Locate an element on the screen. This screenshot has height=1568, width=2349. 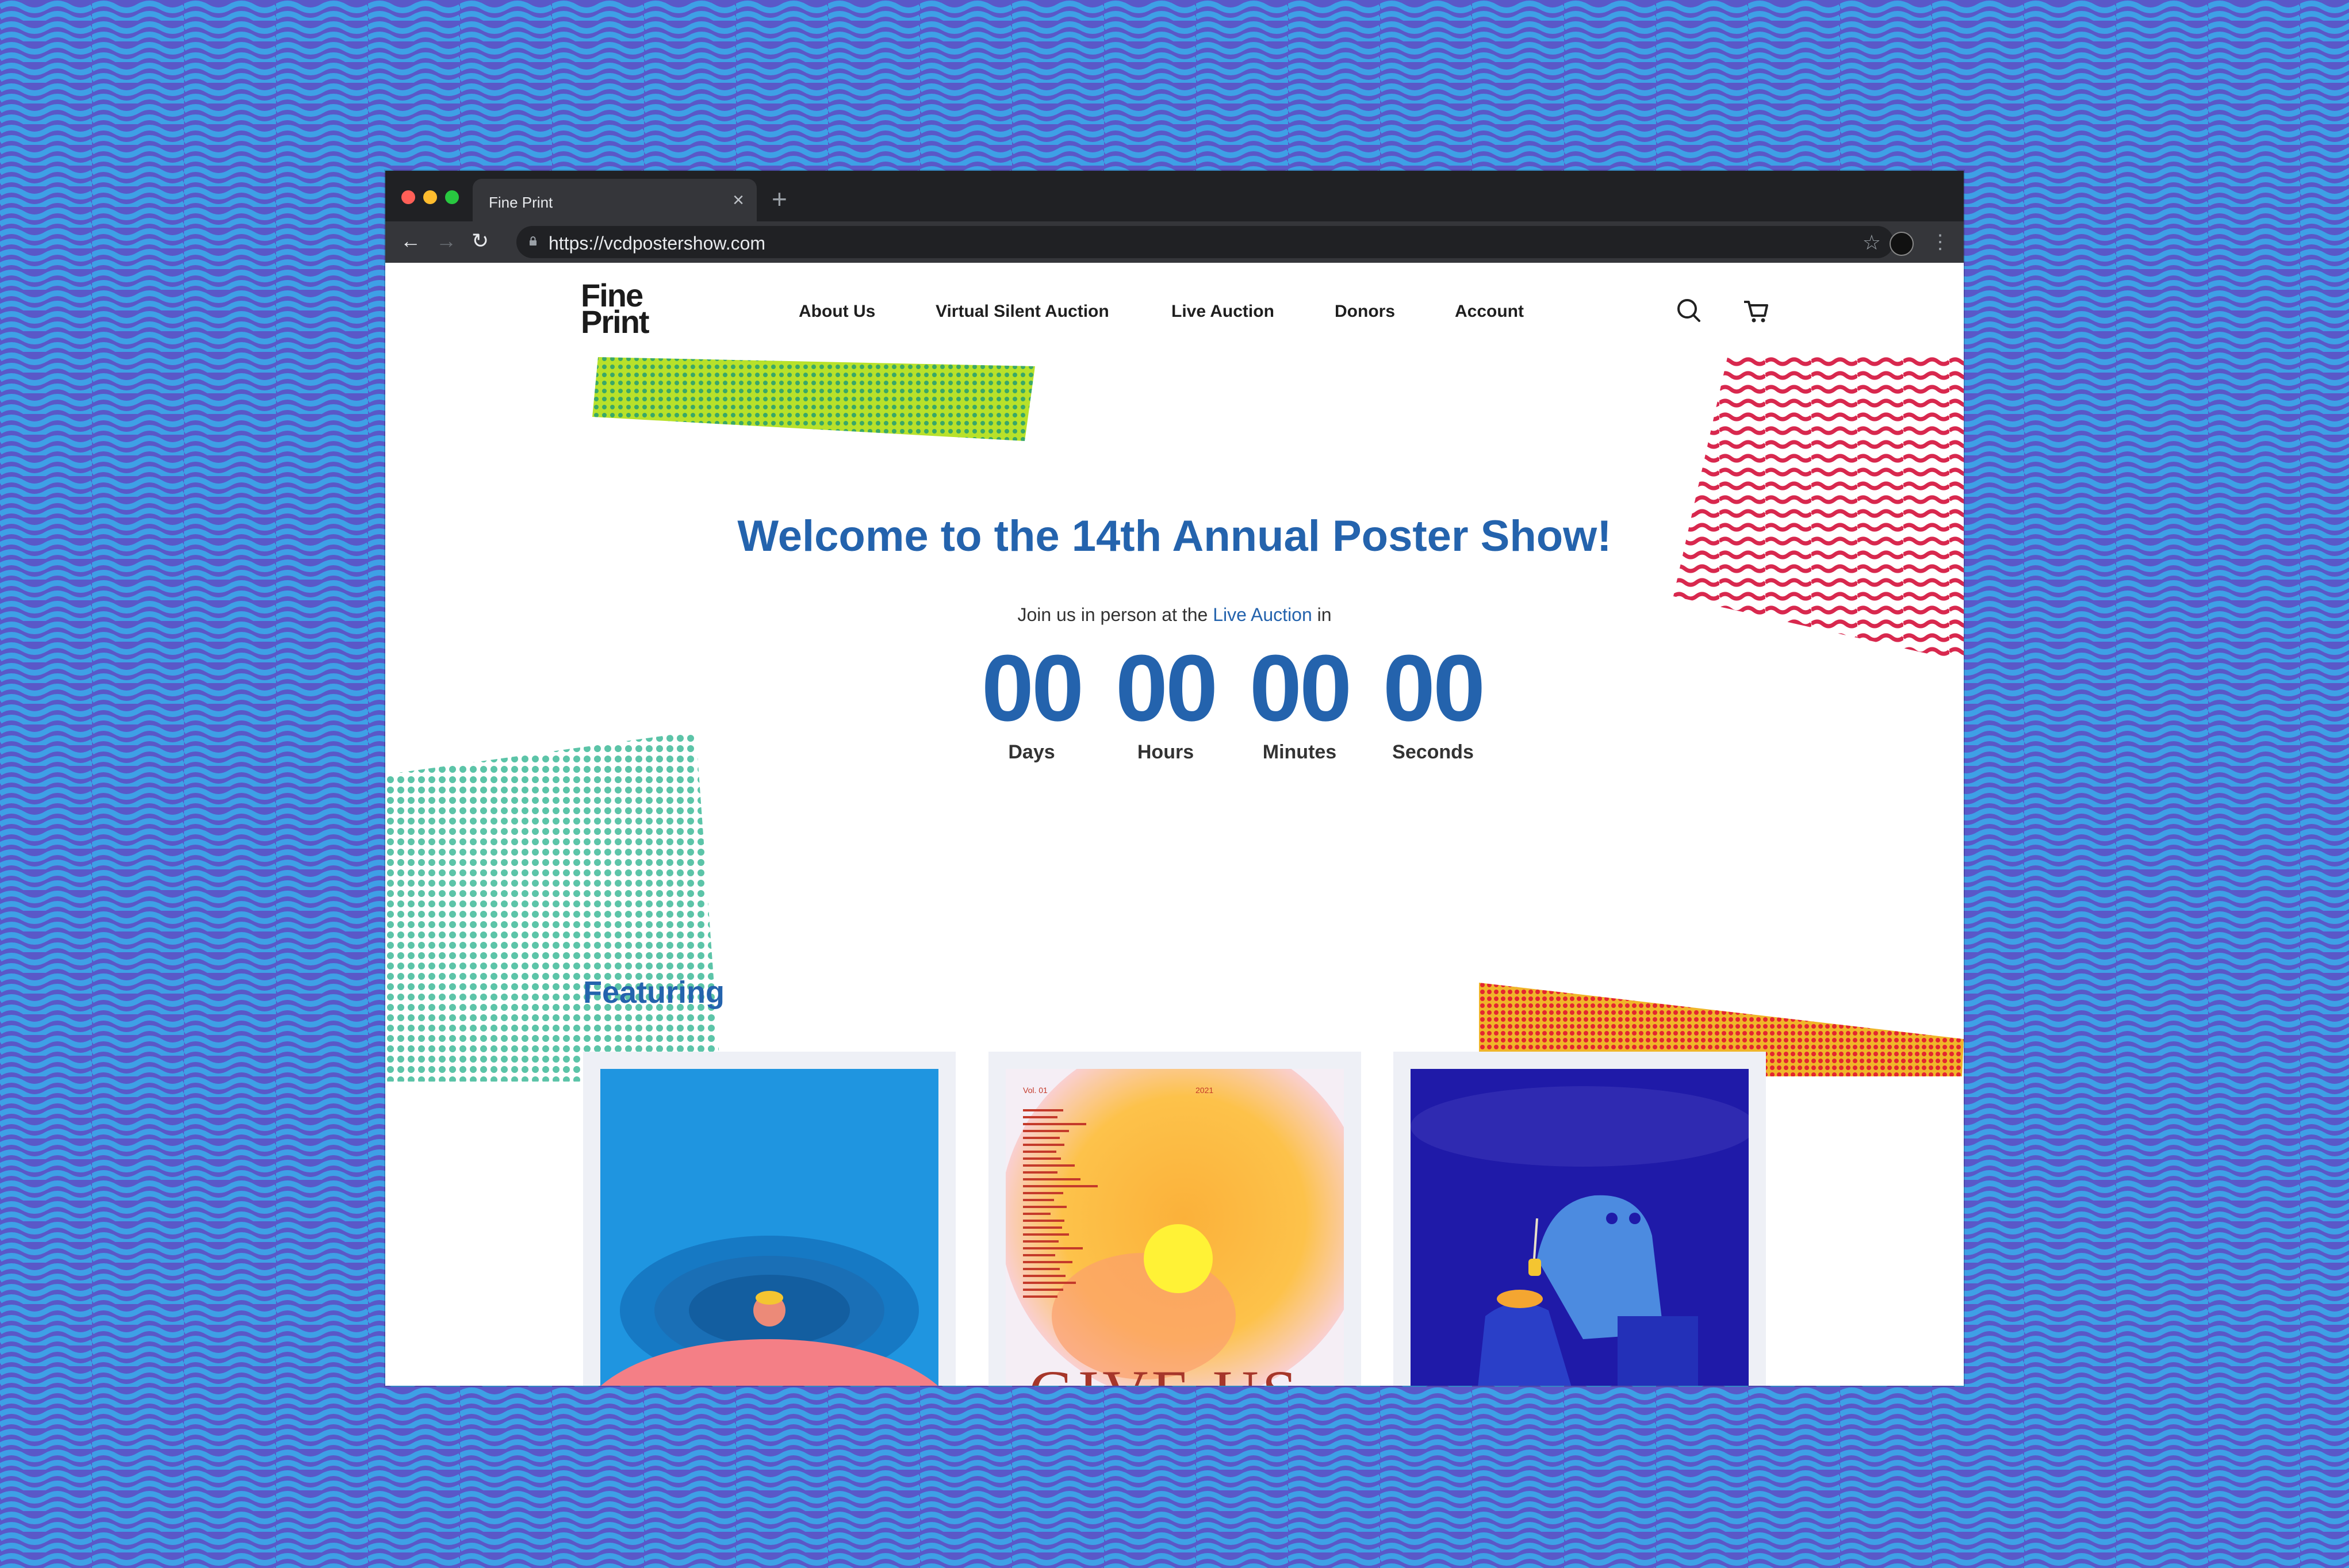
url-text: https://vcdpostershow.com is located at coordinates (657, 243).